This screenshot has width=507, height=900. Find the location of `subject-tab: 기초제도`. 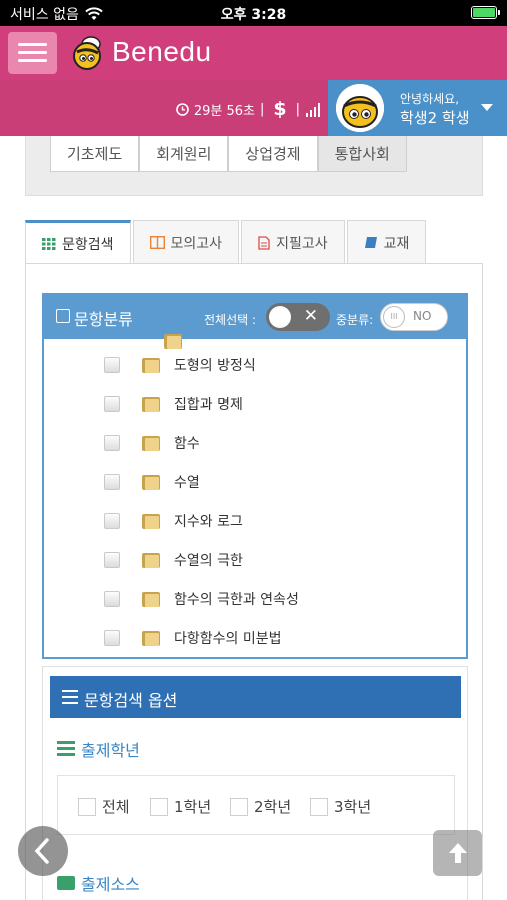

subject-tab: 기초제도 is located at coordinates (95, 154).